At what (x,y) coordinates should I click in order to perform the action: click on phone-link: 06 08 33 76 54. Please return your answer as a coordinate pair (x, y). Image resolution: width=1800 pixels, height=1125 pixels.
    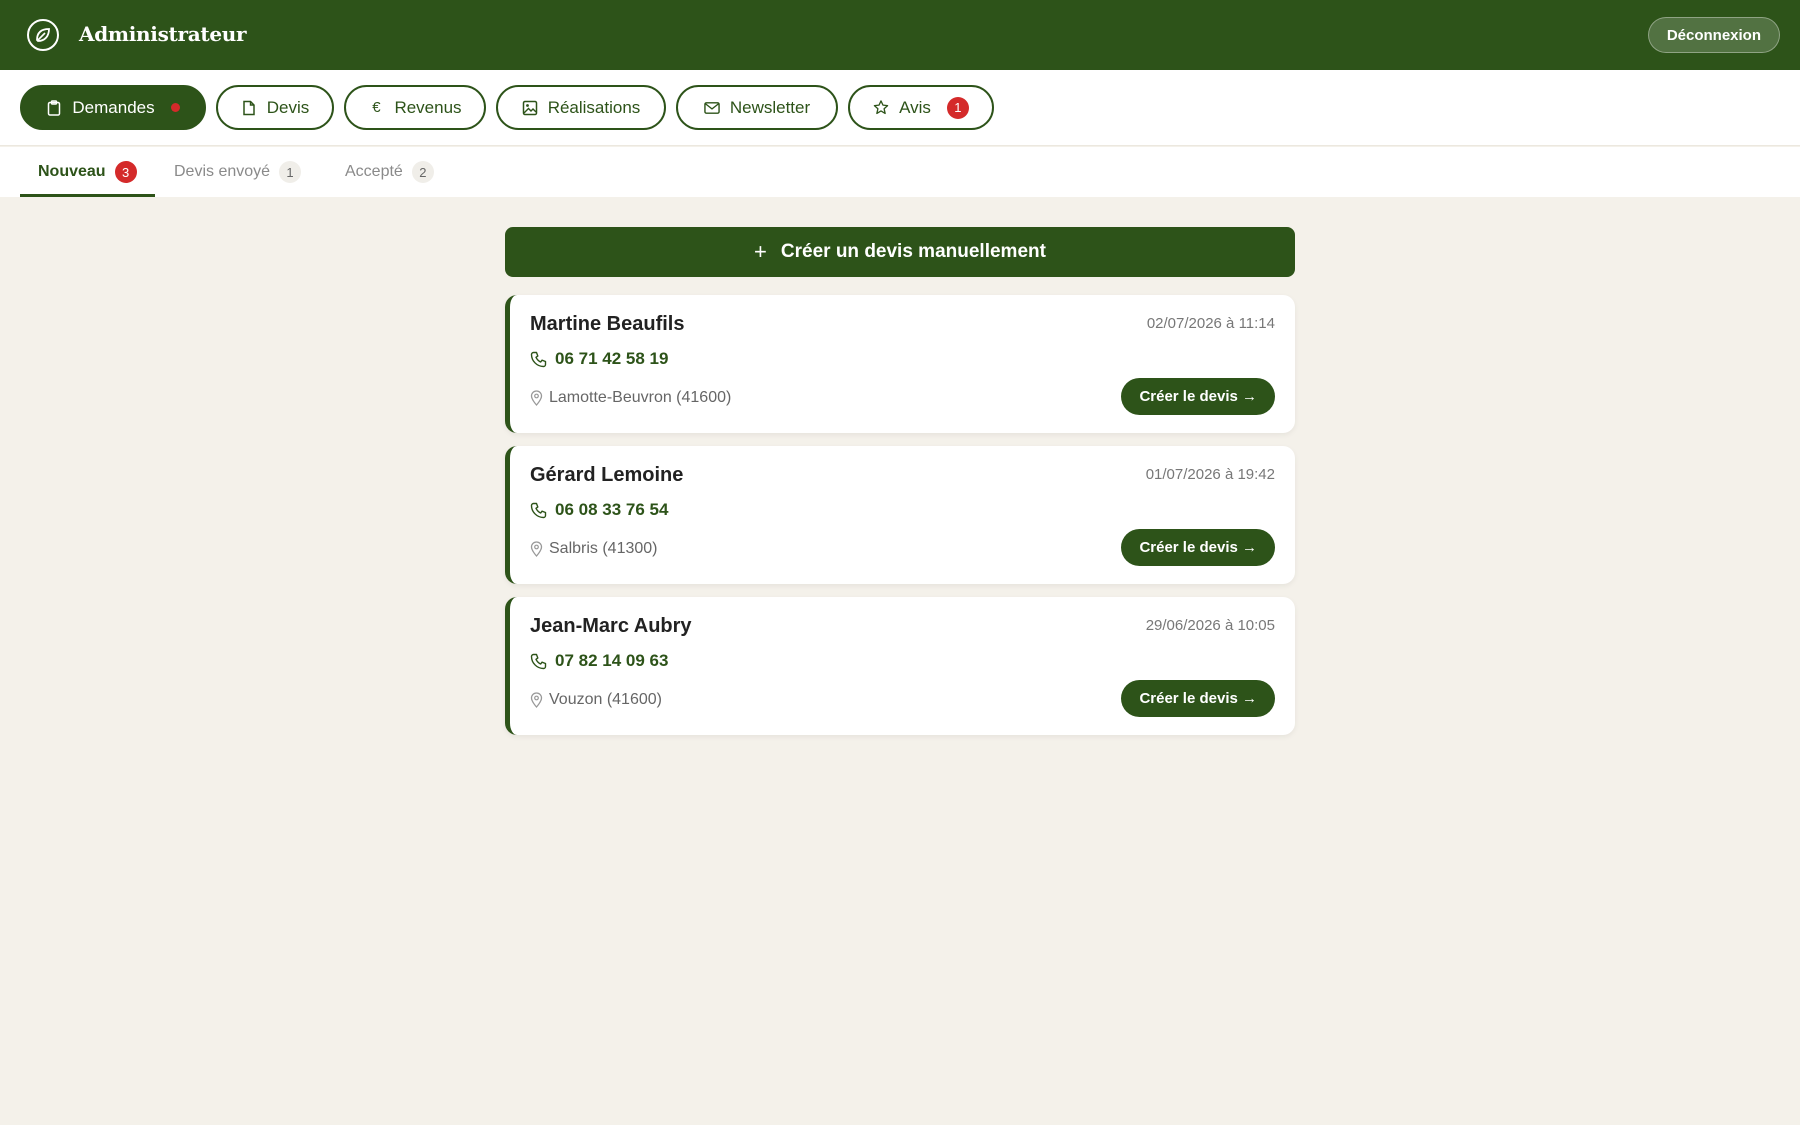
    Looking at the image, I should click on (599, 510).